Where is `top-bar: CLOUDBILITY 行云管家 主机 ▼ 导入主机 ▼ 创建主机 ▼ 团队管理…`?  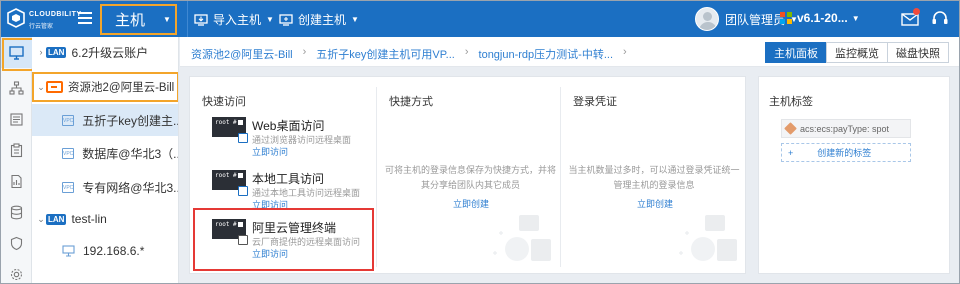 top-bar: CLOUDBILITY 行云管家 主机 ▼ 导入主机 ▼ 创建主机 ▼ 团队管理… is located at coordinates (480, 19).